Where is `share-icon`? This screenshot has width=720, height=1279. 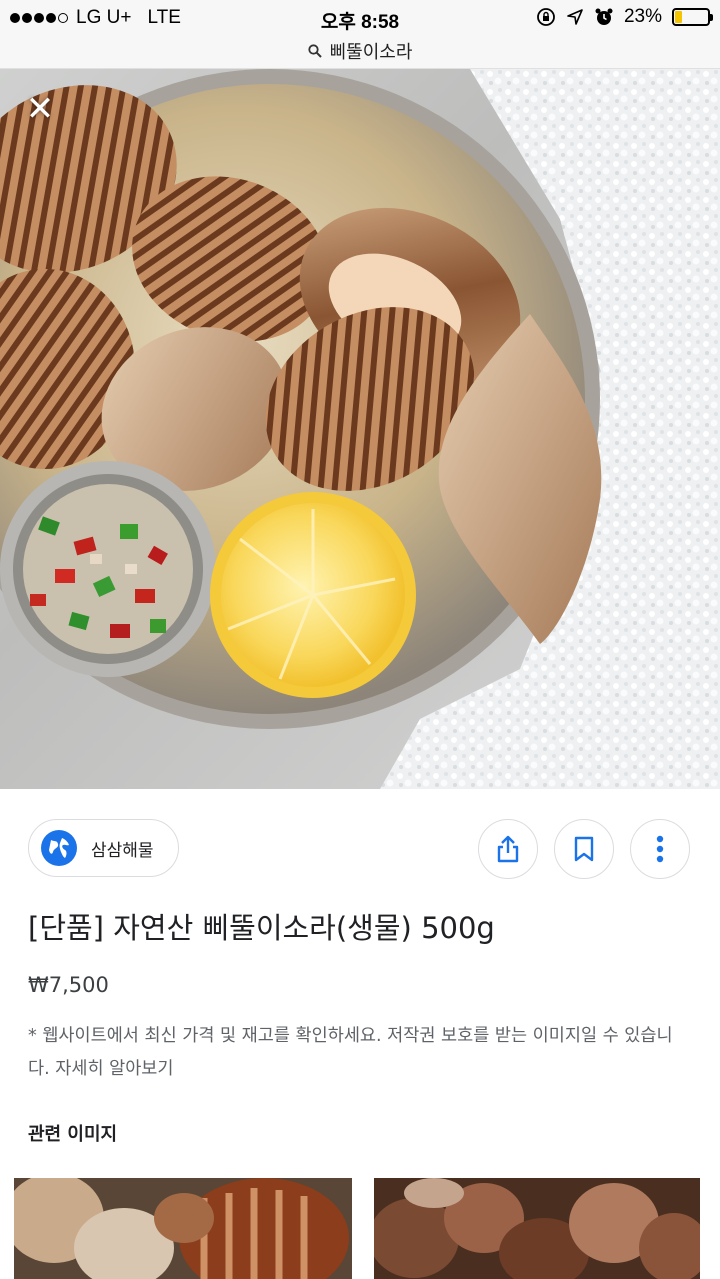 share-icon is located at coordinates (508, 849).